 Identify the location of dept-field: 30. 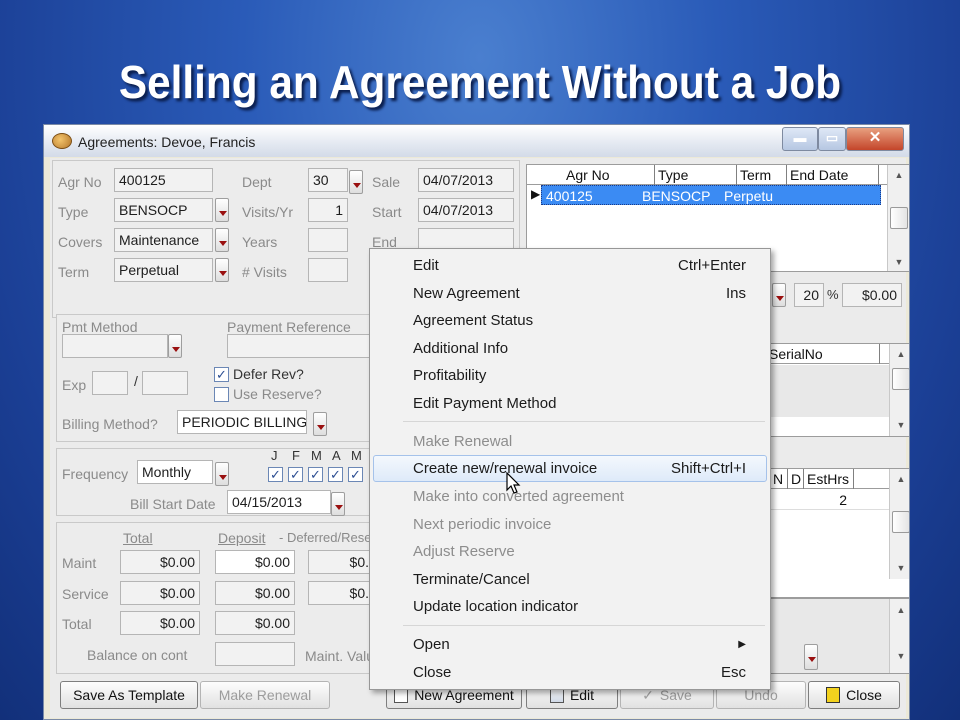
(328, 180).